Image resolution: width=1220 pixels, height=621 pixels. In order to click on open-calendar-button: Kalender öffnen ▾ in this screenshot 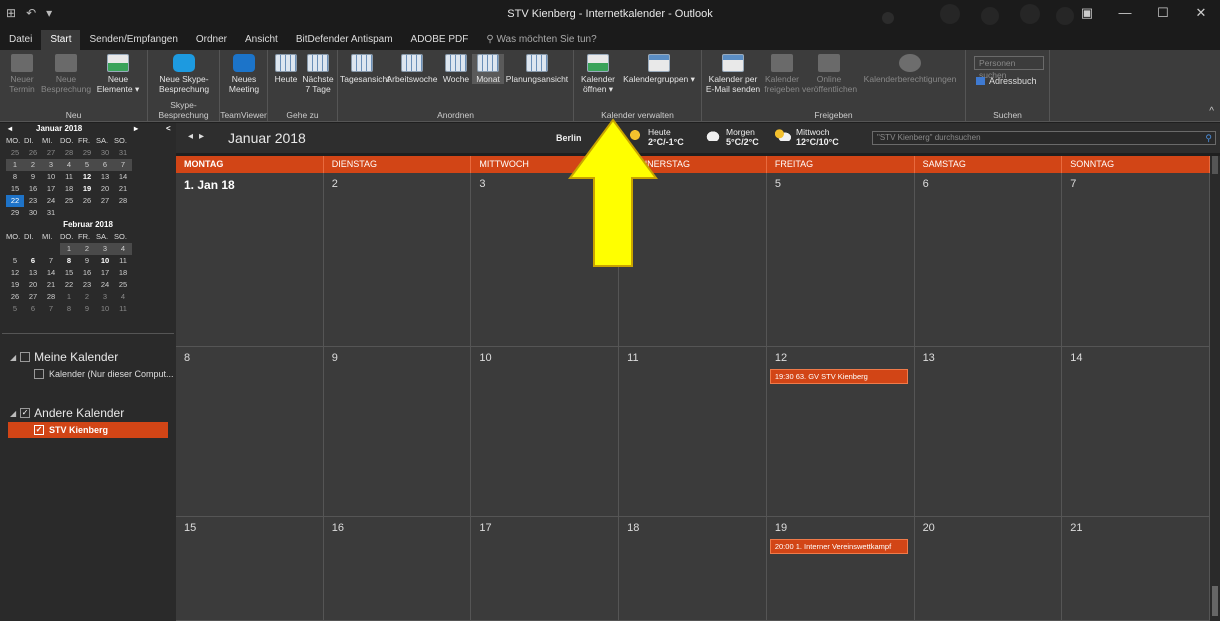, I will do `click(598, 74)`.